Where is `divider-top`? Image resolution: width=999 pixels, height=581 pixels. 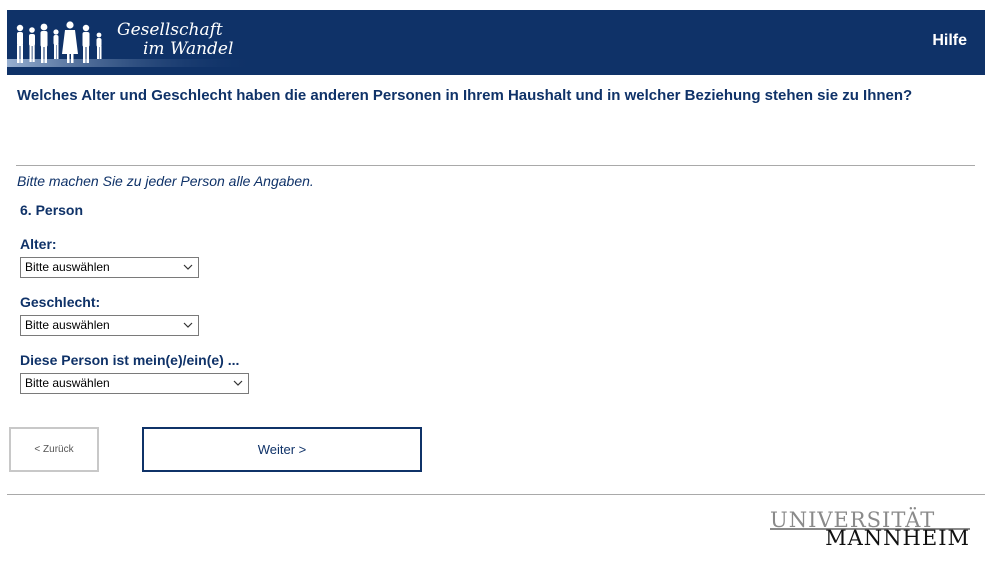
divider-top is located at coordinates (495, 165).